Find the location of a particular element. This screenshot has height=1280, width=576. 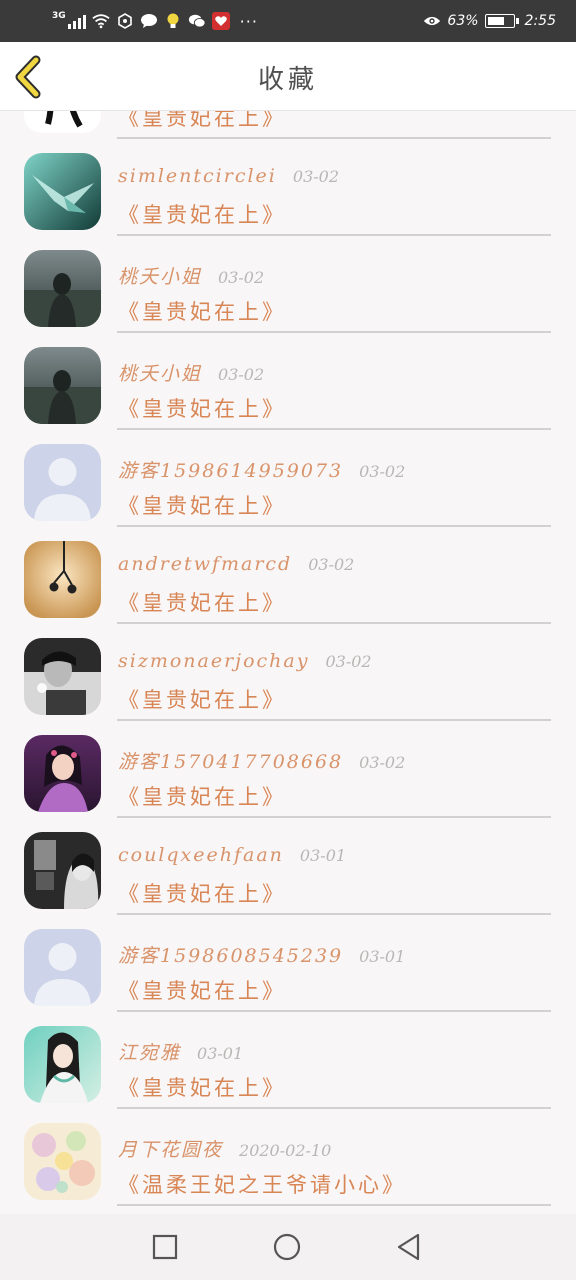

boy-portrait-icon is located at coordinates (62, 676).